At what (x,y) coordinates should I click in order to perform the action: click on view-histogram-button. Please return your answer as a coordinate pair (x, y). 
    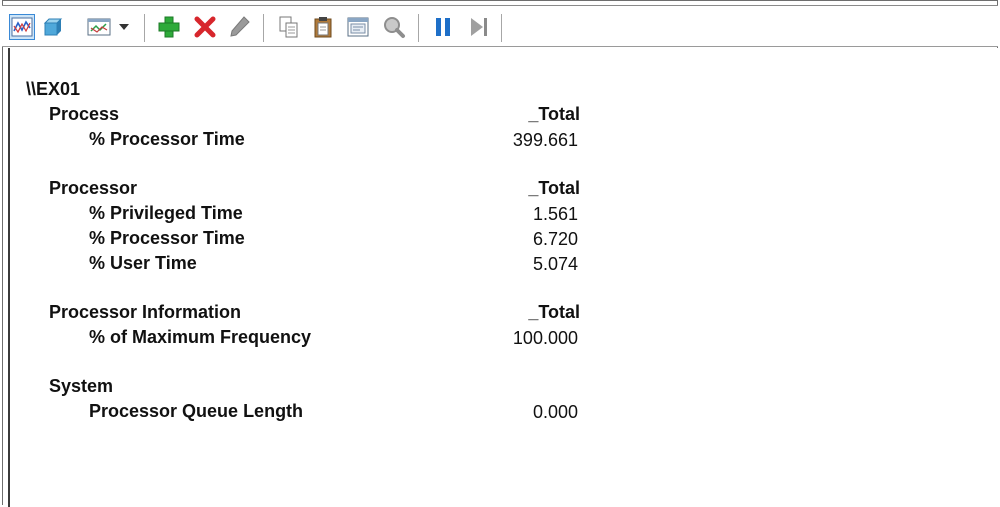
    Looking at the image, I should click on (53, 27).